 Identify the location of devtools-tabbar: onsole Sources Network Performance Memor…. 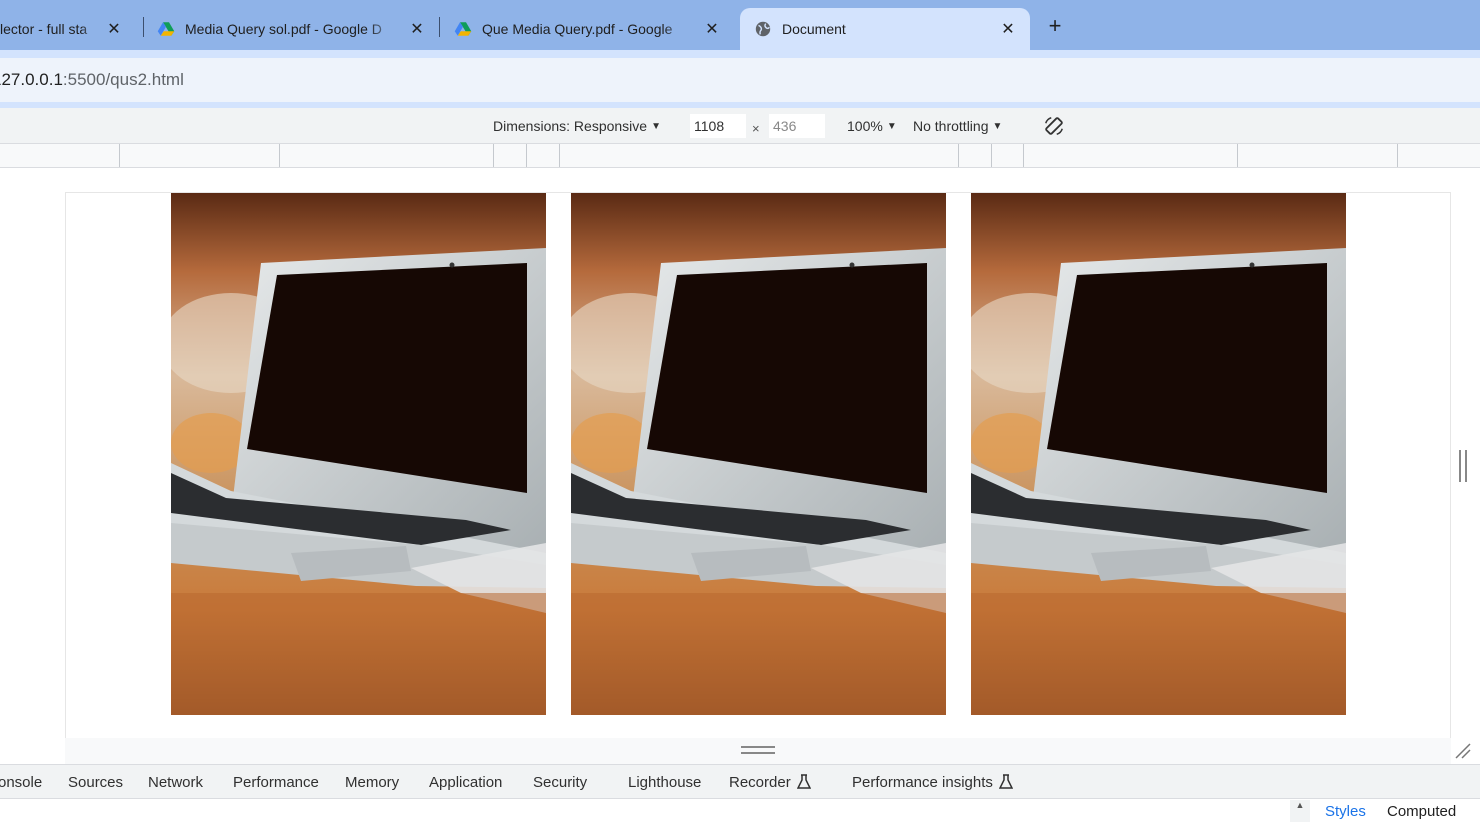
(740, 781).